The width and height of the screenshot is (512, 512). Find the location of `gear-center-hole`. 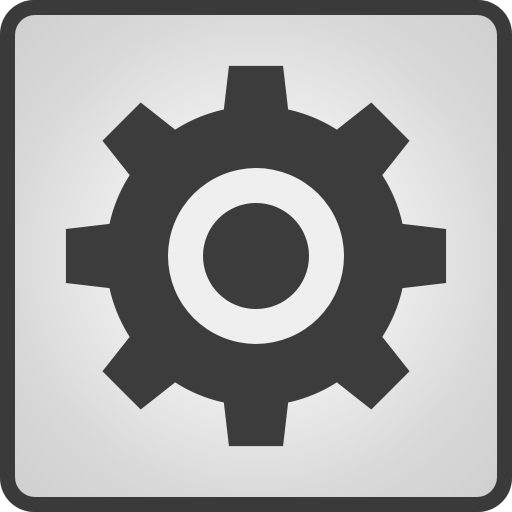

gear-center-hole is located at coordinates (256, 256).